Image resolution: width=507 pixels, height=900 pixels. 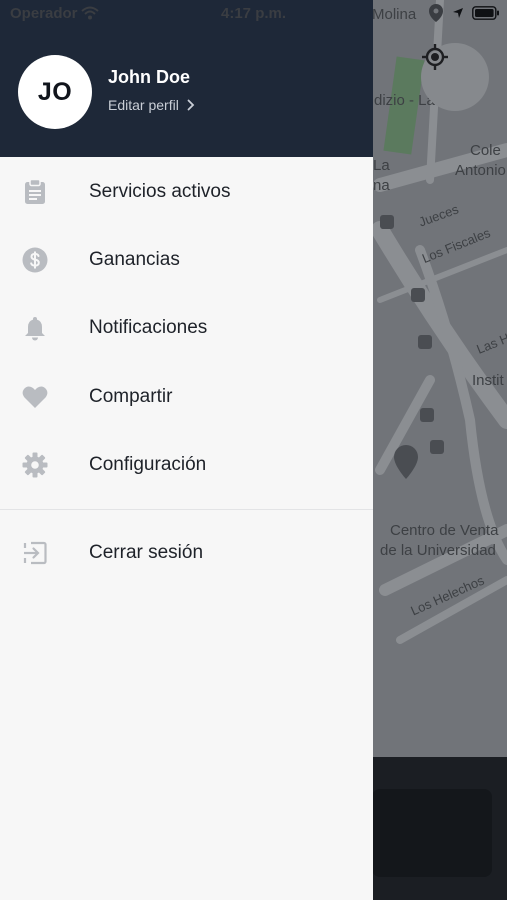 What do you see at coordinates (143, 105) in the screenshot?
I see `edit-profile-label: Editar perfil` at bounding box center [143, 105].